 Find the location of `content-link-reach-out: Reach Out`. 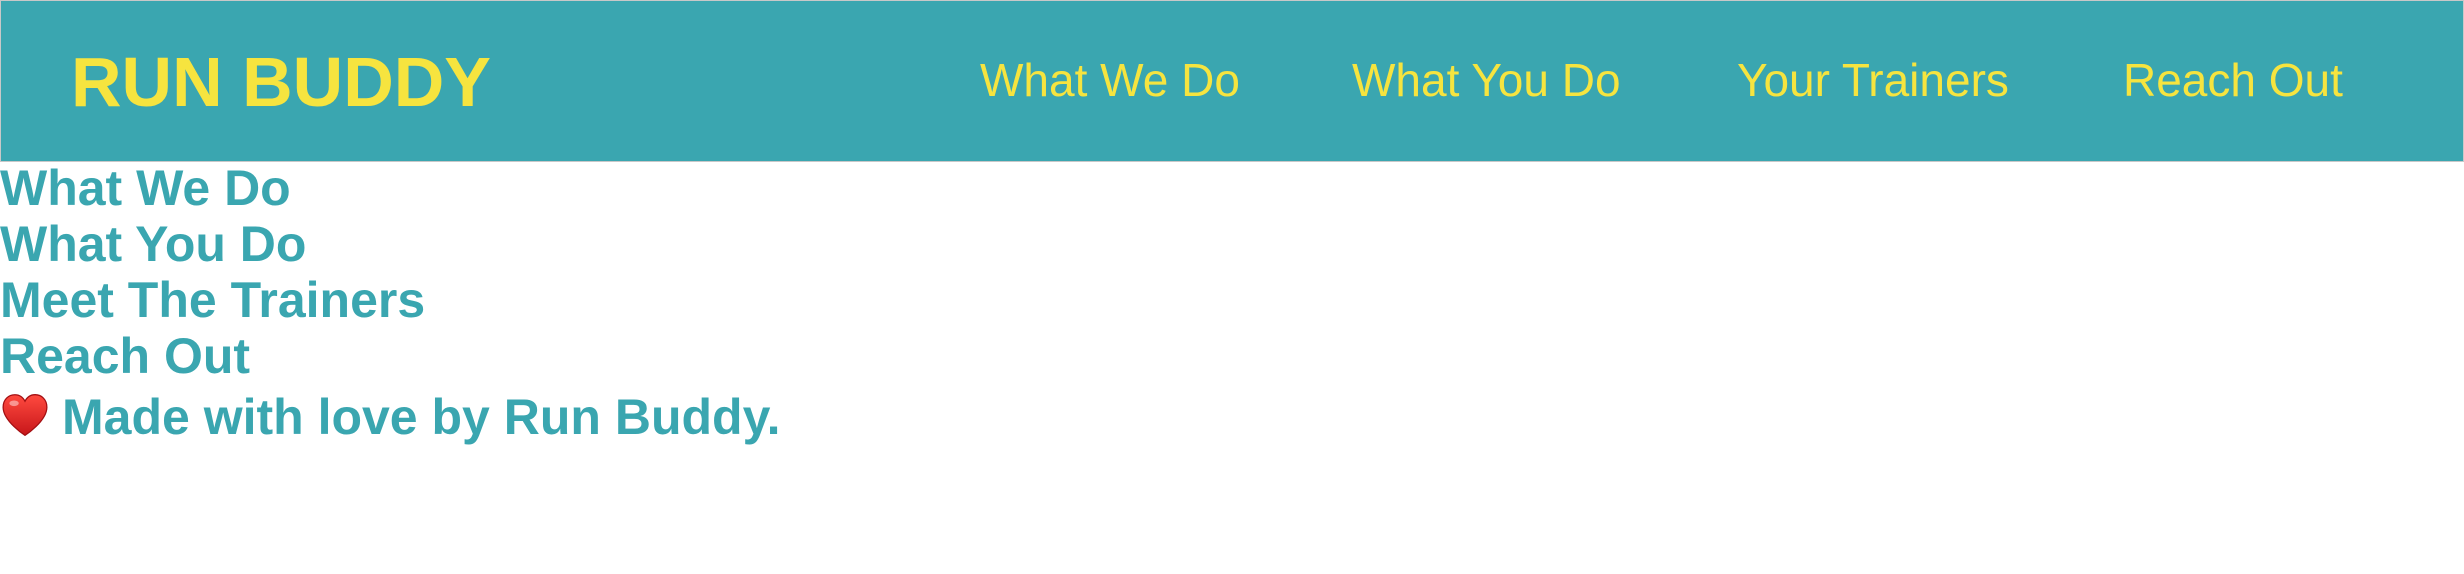

content-link-reach-out: Reach Out is located at coordinates (390, 356).